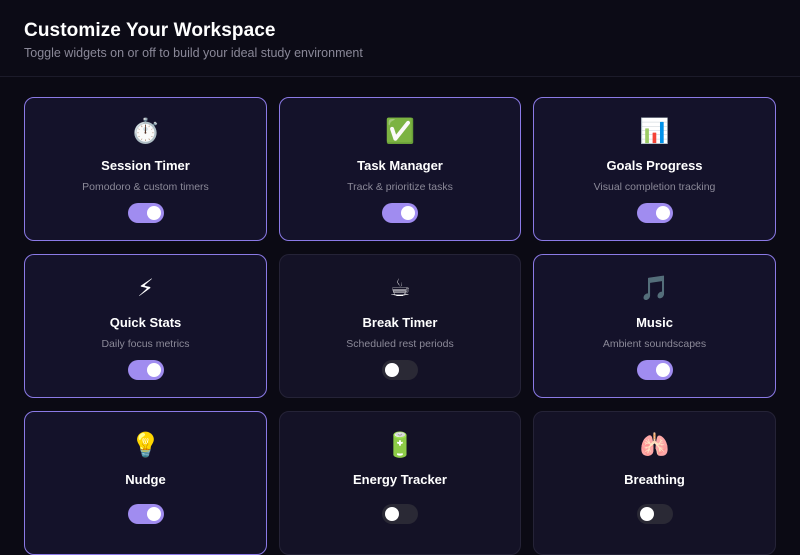 Image resolution: width=800 pixels, height=555 pixels. I want to click on coffee-icon: ☕, so click(400, 288).